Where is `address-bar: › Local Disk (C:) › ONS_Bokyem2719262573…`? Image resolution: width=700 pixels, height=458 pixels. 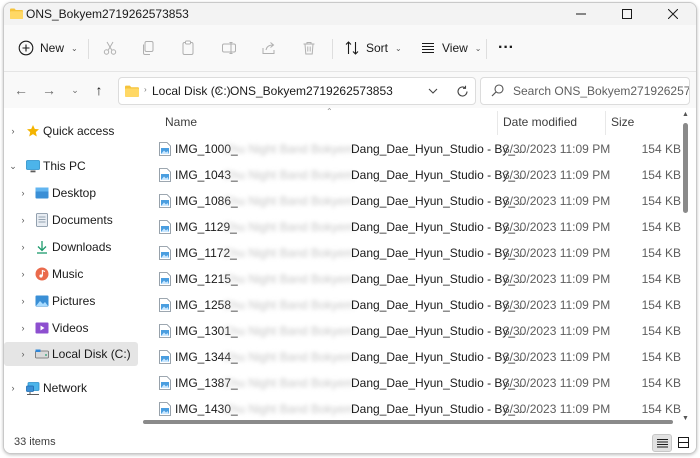 address-bar: › Local Disk (C:) › ONS_Bokyem2719262573… is located at coordinates (297, 91).